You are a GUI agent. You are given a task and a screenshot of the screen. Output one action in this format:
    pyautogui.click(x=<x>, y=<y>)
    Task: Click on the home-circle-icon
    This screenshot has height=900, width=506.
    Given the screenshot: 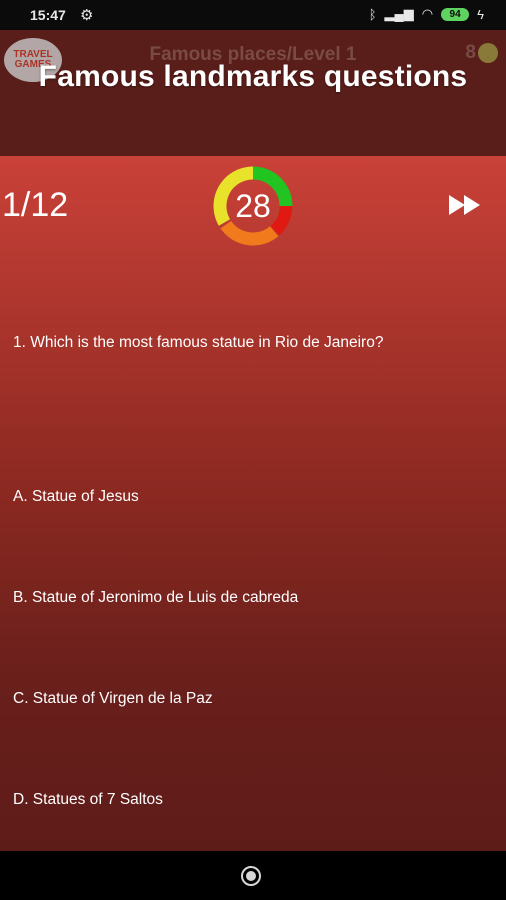 What is the action you would take?
    pyautogui.click(x=251, y=876)
    